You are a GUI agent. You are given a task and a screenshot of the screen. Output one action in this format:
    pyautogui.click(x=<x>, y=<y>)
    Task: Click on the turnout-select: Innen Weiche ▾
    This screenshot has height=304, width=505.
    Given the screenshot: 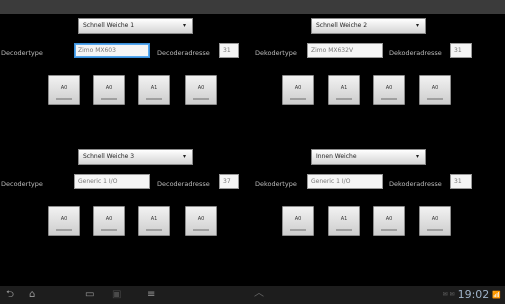 What is the action you would take?
    pyautogui.click(x=368, y=157)
    